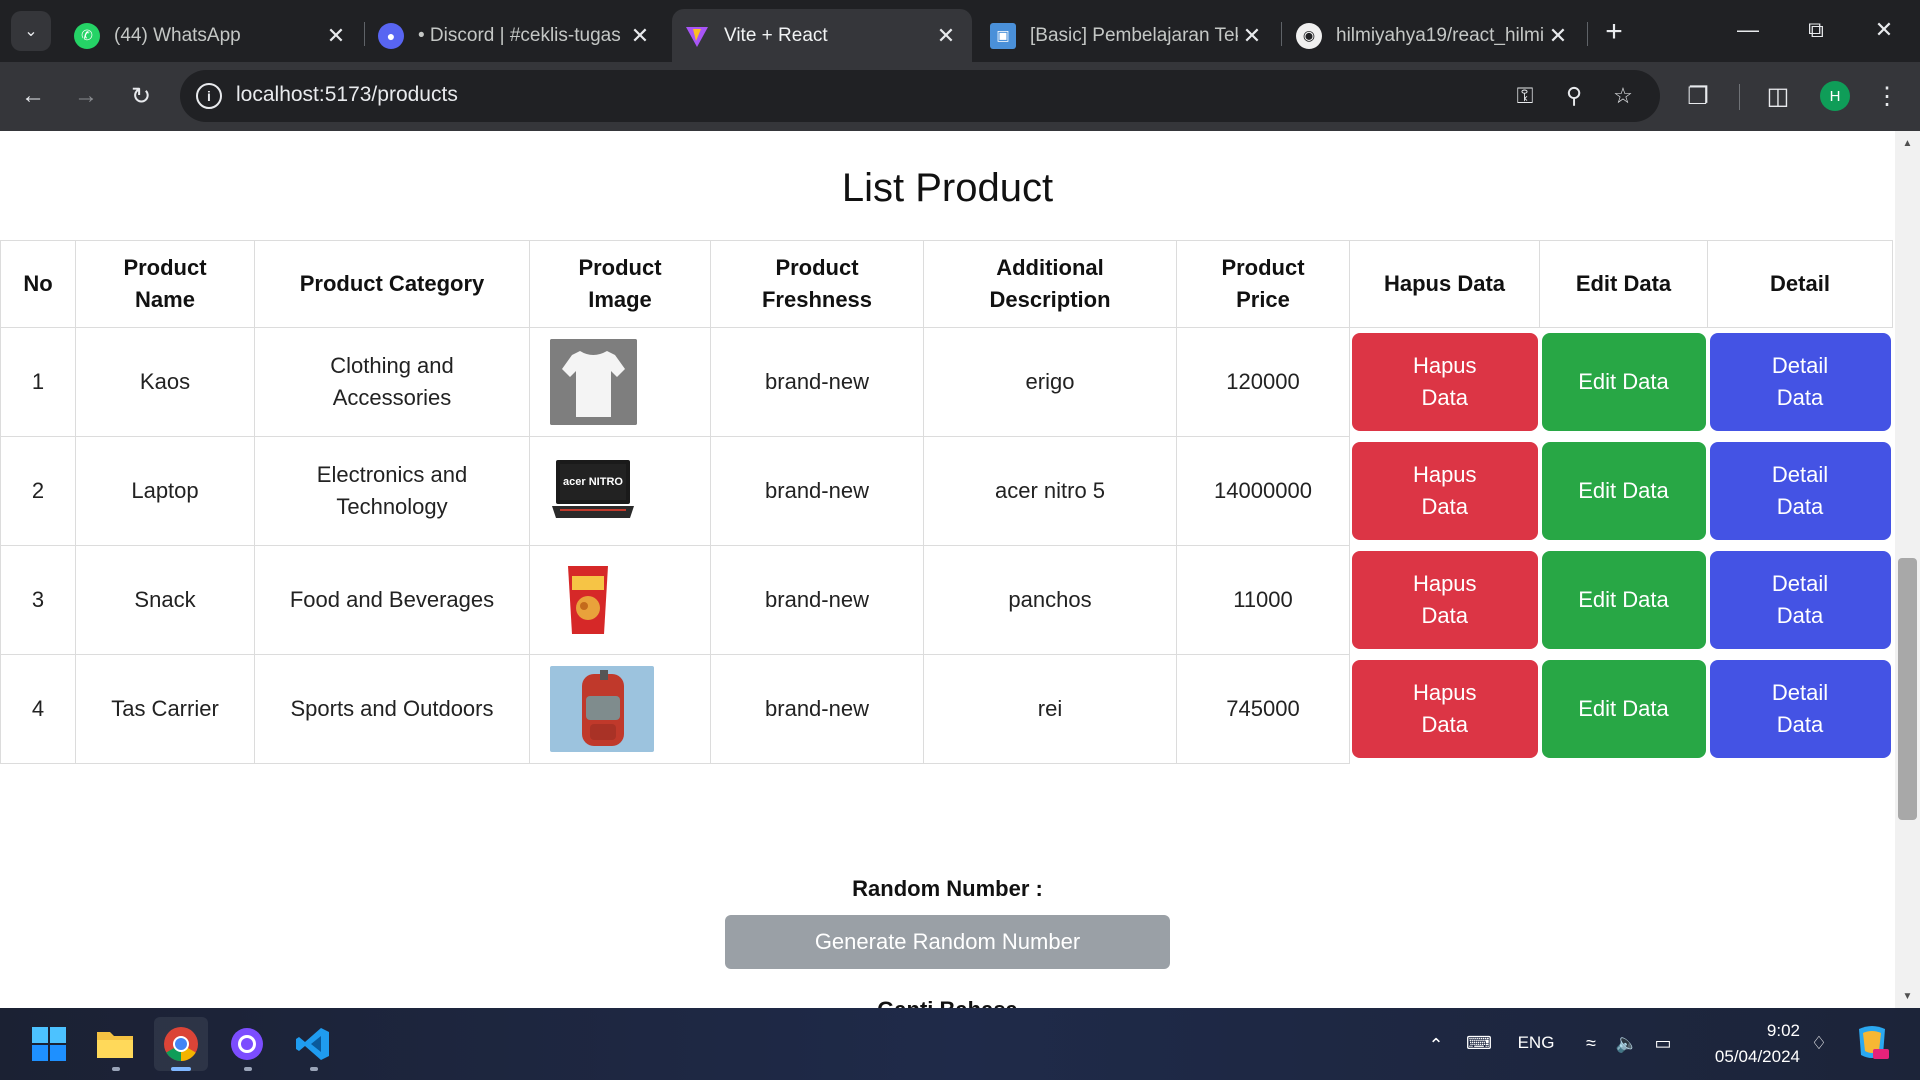  What do you see at coordinates (947, 942) in the screenshot?
I see `generate-random-number-button: Generate Random Number` at bounding box center [947, 942].